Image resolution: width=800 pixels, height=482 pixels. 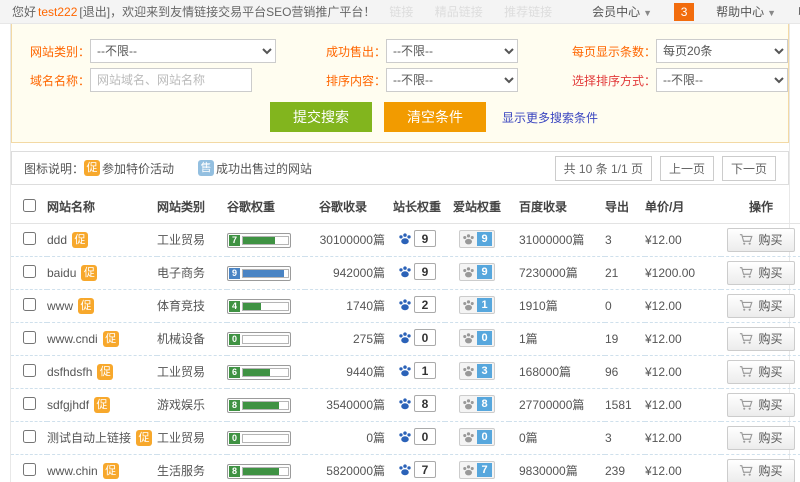 I want to click on header-google-index: 谷歌收录, so click(x=347, y=207).